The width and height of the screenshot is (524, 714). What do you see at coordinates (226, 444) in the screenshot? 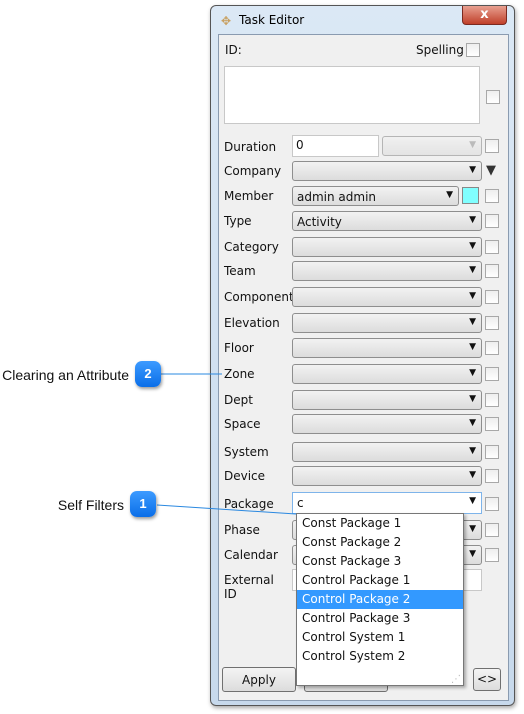
I see `callout-lines` at bounding box center [226, 444].